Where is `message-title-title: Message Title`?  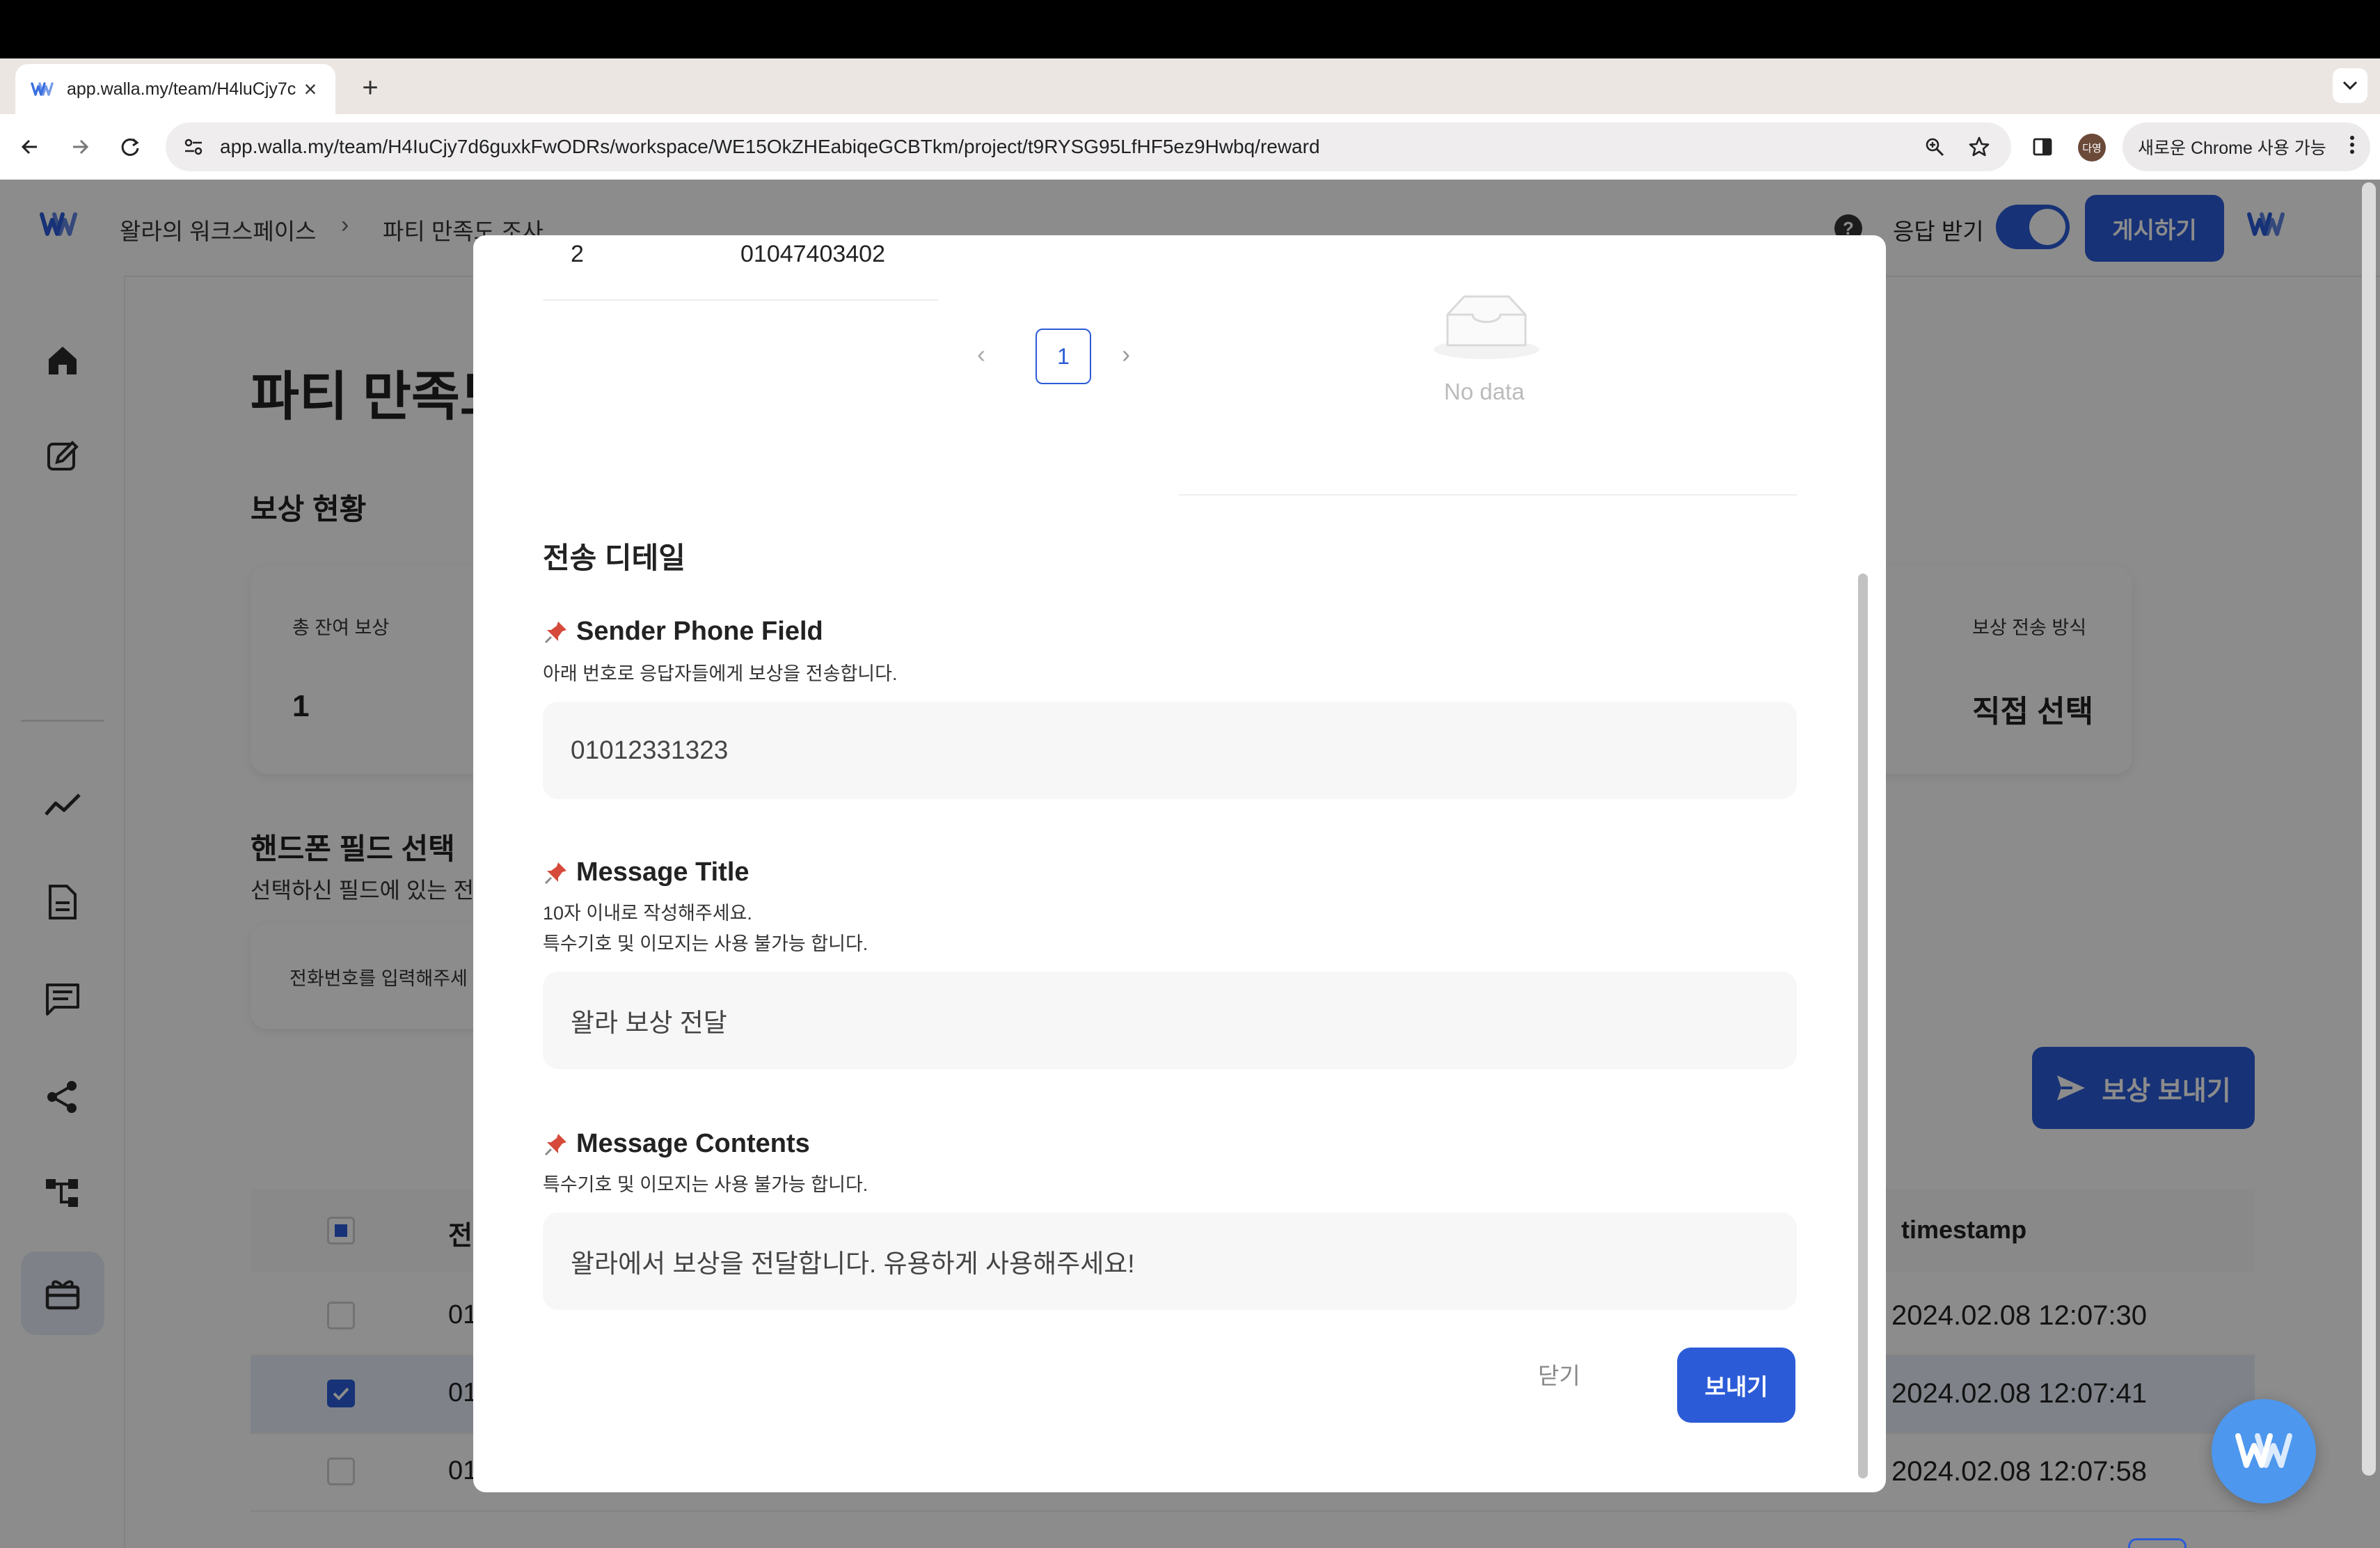
message-title-title: Message Title is located at coordinates (646, 872).